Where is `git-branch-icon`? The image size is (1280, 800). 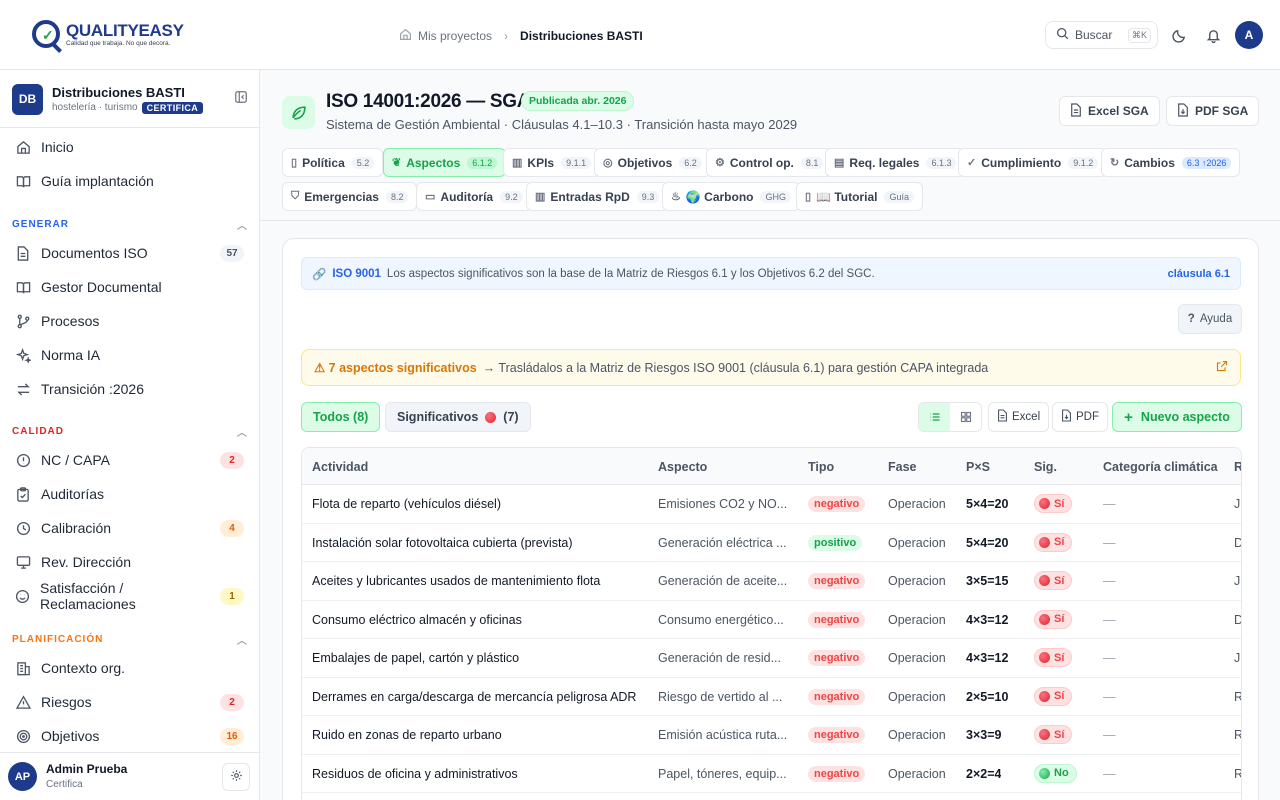
git-branch-icon is located at coordinates (23, 321).